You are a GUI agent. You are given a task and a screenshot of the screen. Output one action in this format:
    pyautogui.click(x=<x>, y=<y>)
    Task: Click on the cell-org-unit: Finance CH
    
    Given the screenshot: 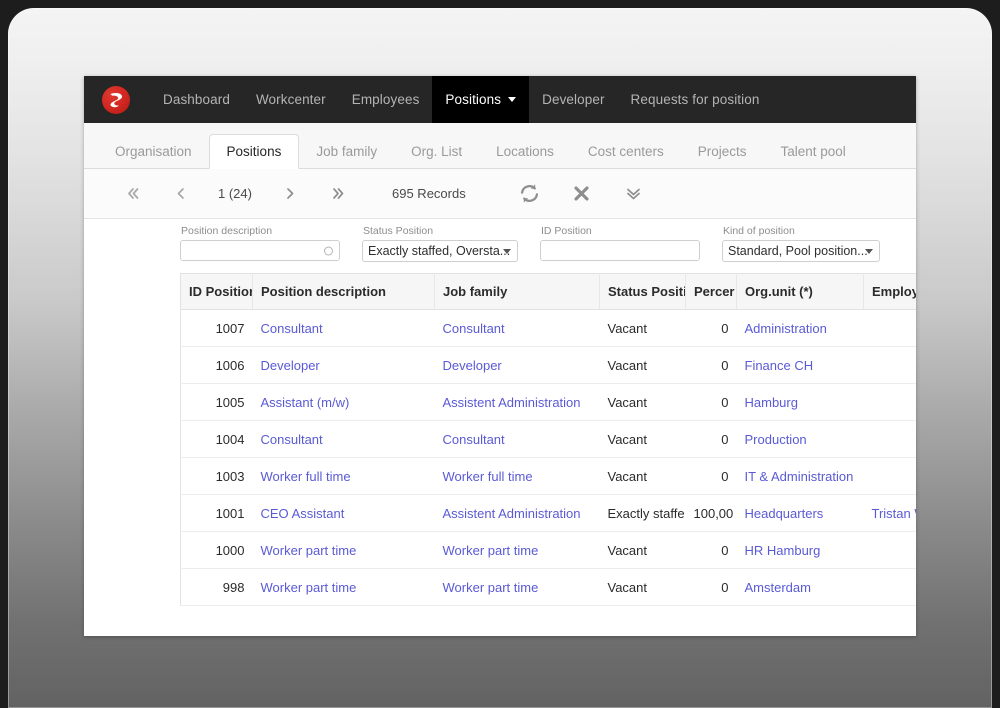 What is the action you would take?
    pyautogui.click(x=800, y=365)
    